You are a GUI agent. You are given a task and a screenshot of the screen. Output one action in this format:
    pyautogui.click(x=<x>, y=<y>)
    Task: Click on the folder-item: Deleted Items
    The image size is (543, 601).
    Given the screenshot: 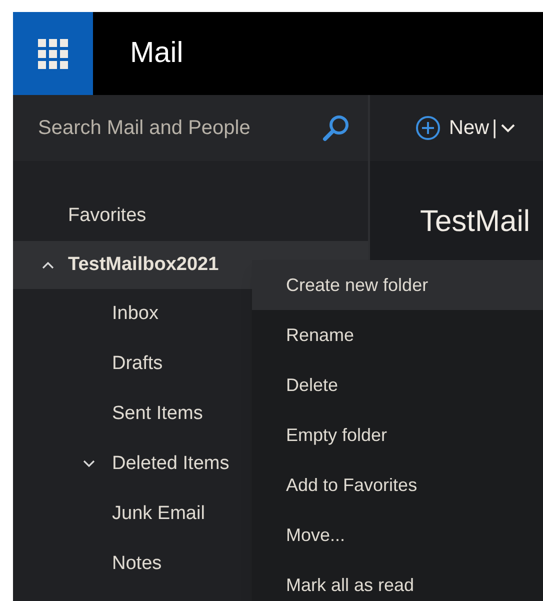 What is the action you would take?
    pyautogui.click(x=171, y=464)
    